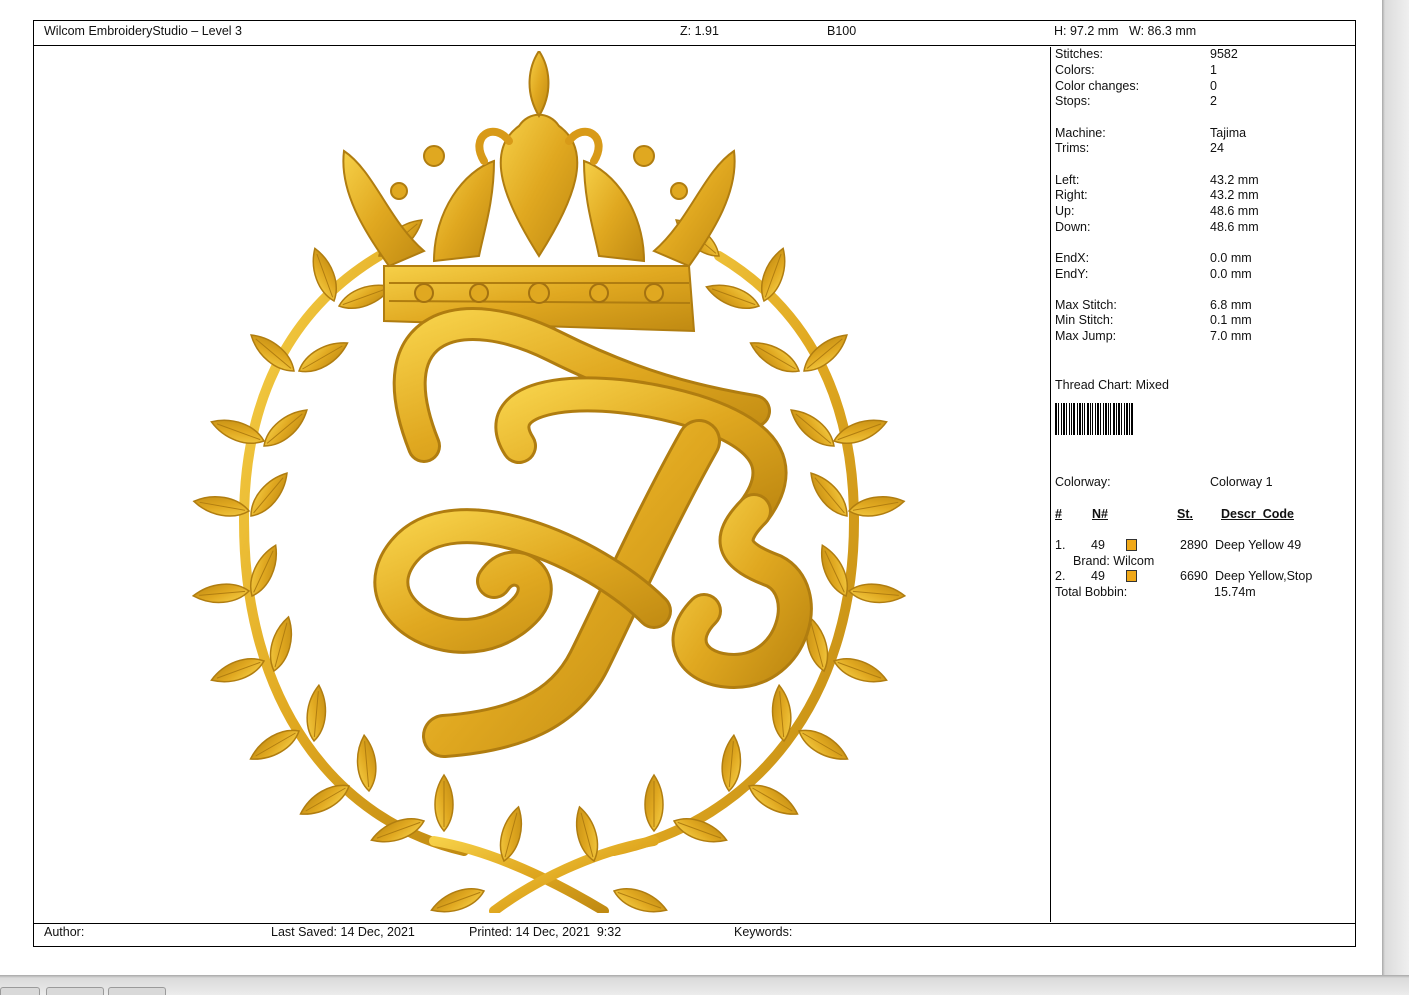 The width and height of the screenshot is (1409, 995). Describe the element at coordinates (699, 31) in the screenshot. I see `zoom-readout: Z: 1.91` at that location.